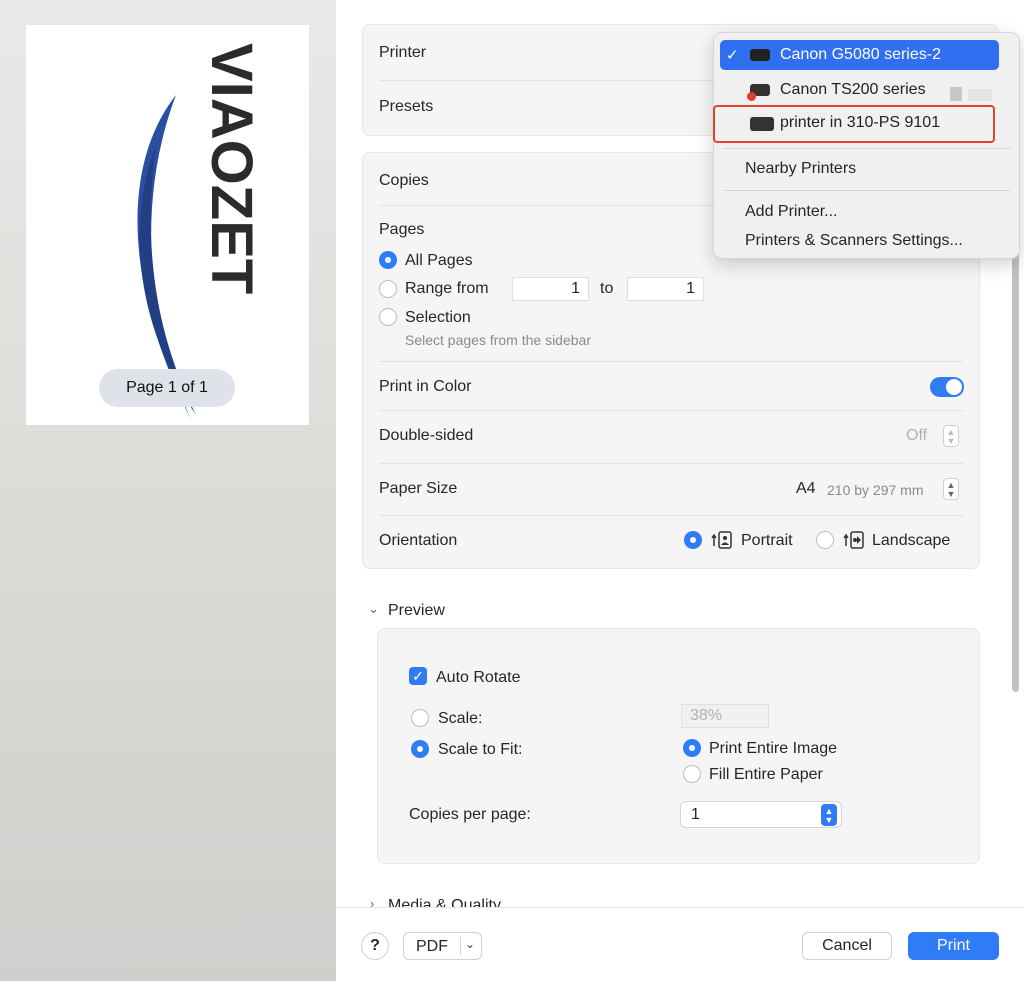  Describe the element at coordinates (447, 289) in the screenshot. I see `range-label: Range from` at that location.